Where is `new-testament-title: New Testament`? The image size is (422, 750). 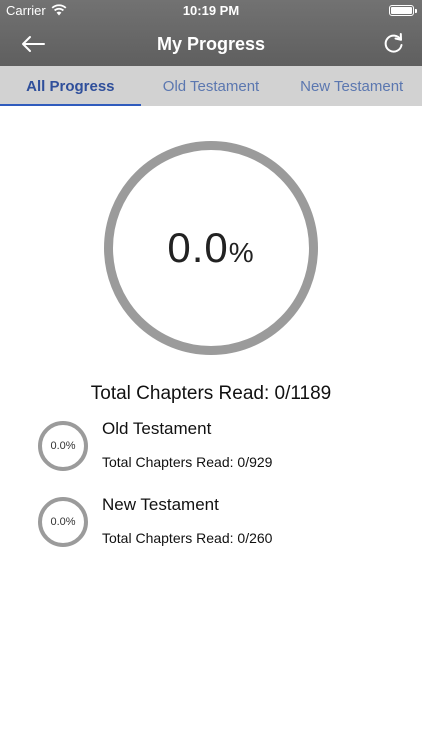
new-testament-title: New Testament is located at coordinates (160, 504).